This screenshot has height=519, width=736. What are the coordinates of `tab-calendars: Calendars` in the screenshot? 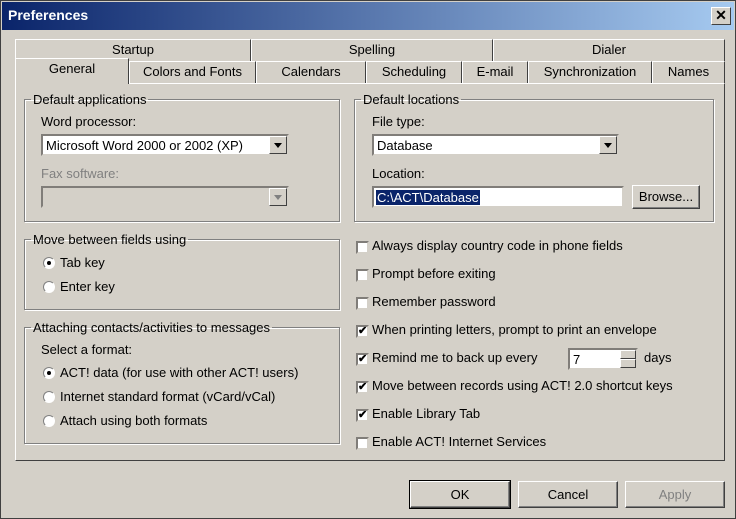 It's located at (311, 72).